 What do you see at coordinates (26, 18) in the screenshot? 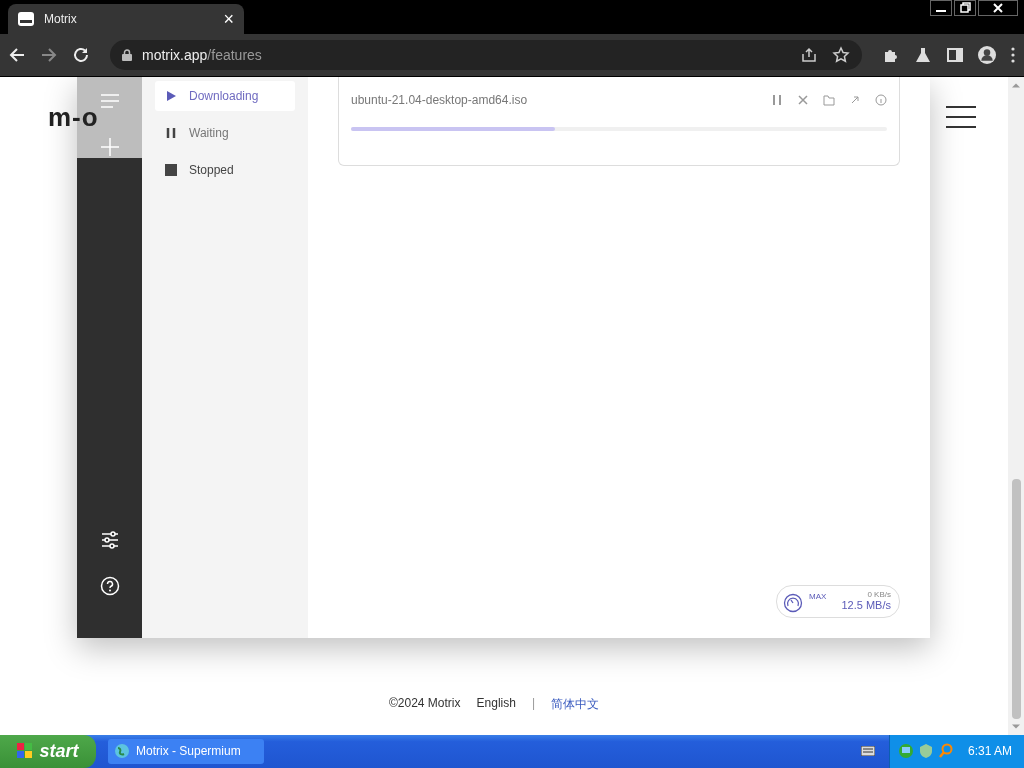
I see `window-icon` at bounding box center [26, 18].